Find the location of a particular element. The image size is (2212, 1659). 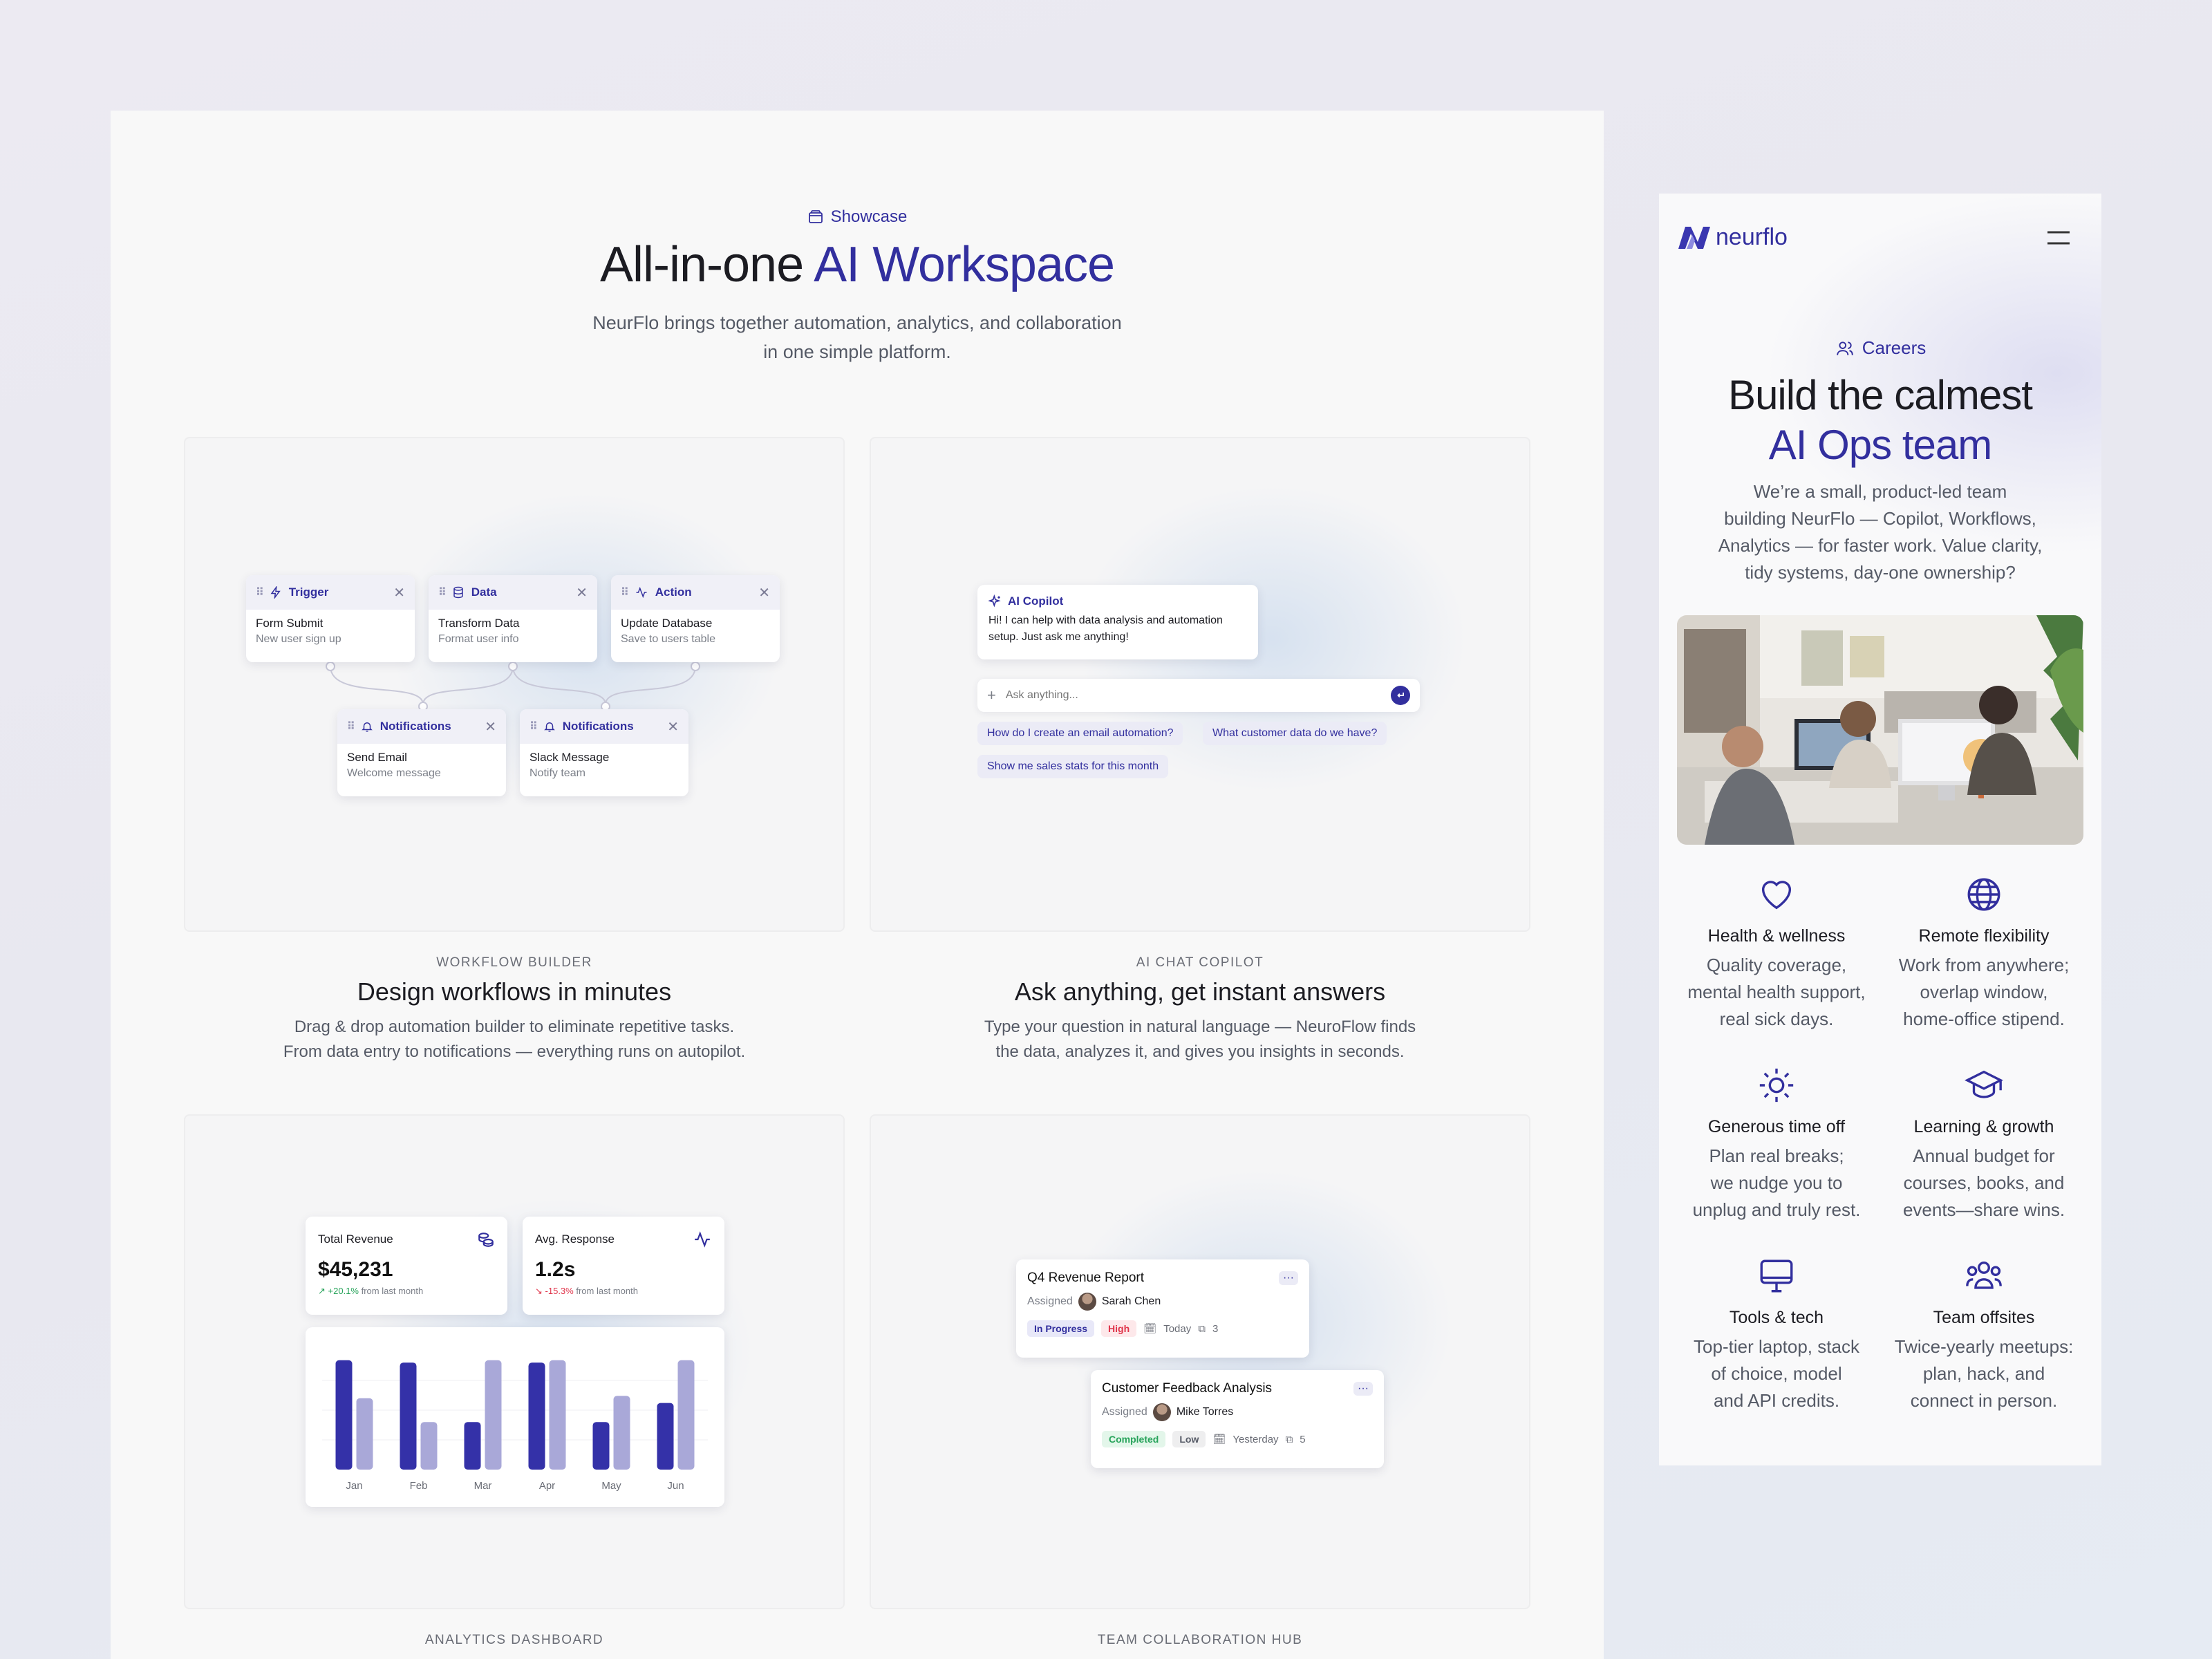

workflow-node-subtitle: Format user info is located at coordinates (479, 639).